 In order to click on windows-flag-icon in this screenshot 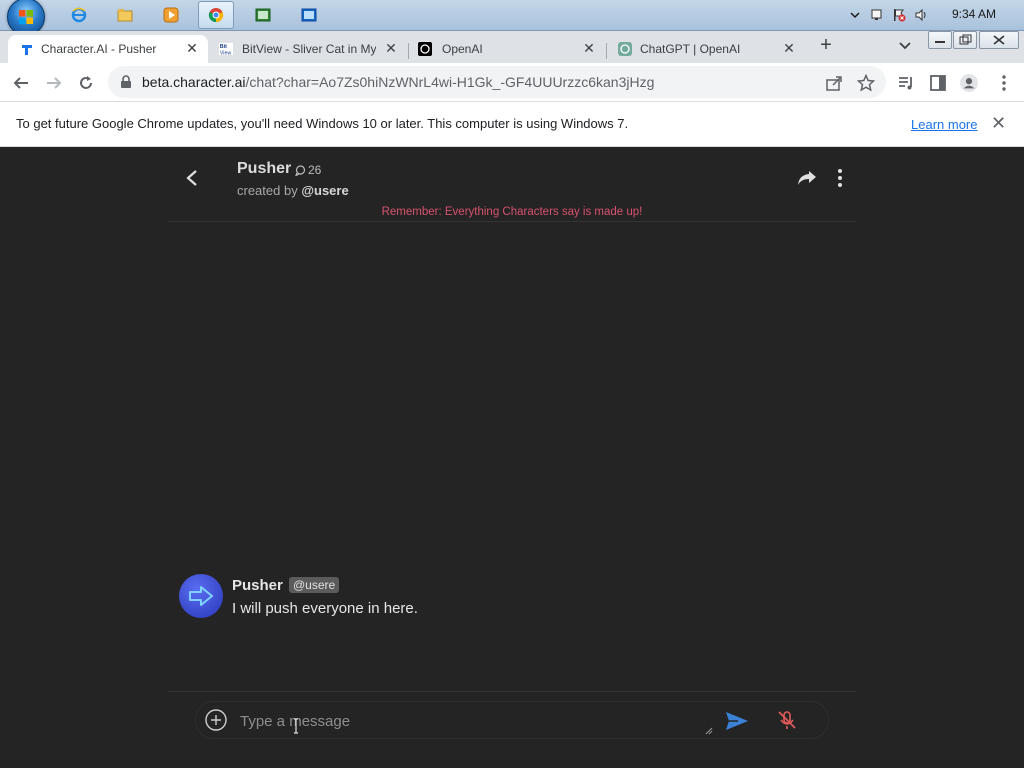, I will do `click(26, 17)`.